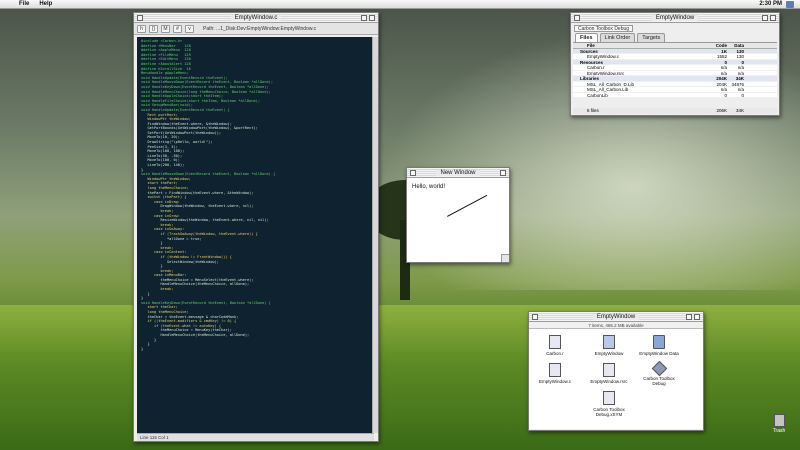 Image resolution: width=800 pixels, height=450 pixels. What do you see at coordinates (141, 28) in the screenshot?
I see `header-files-popup-icon: h` at bounding box center [141, 28].